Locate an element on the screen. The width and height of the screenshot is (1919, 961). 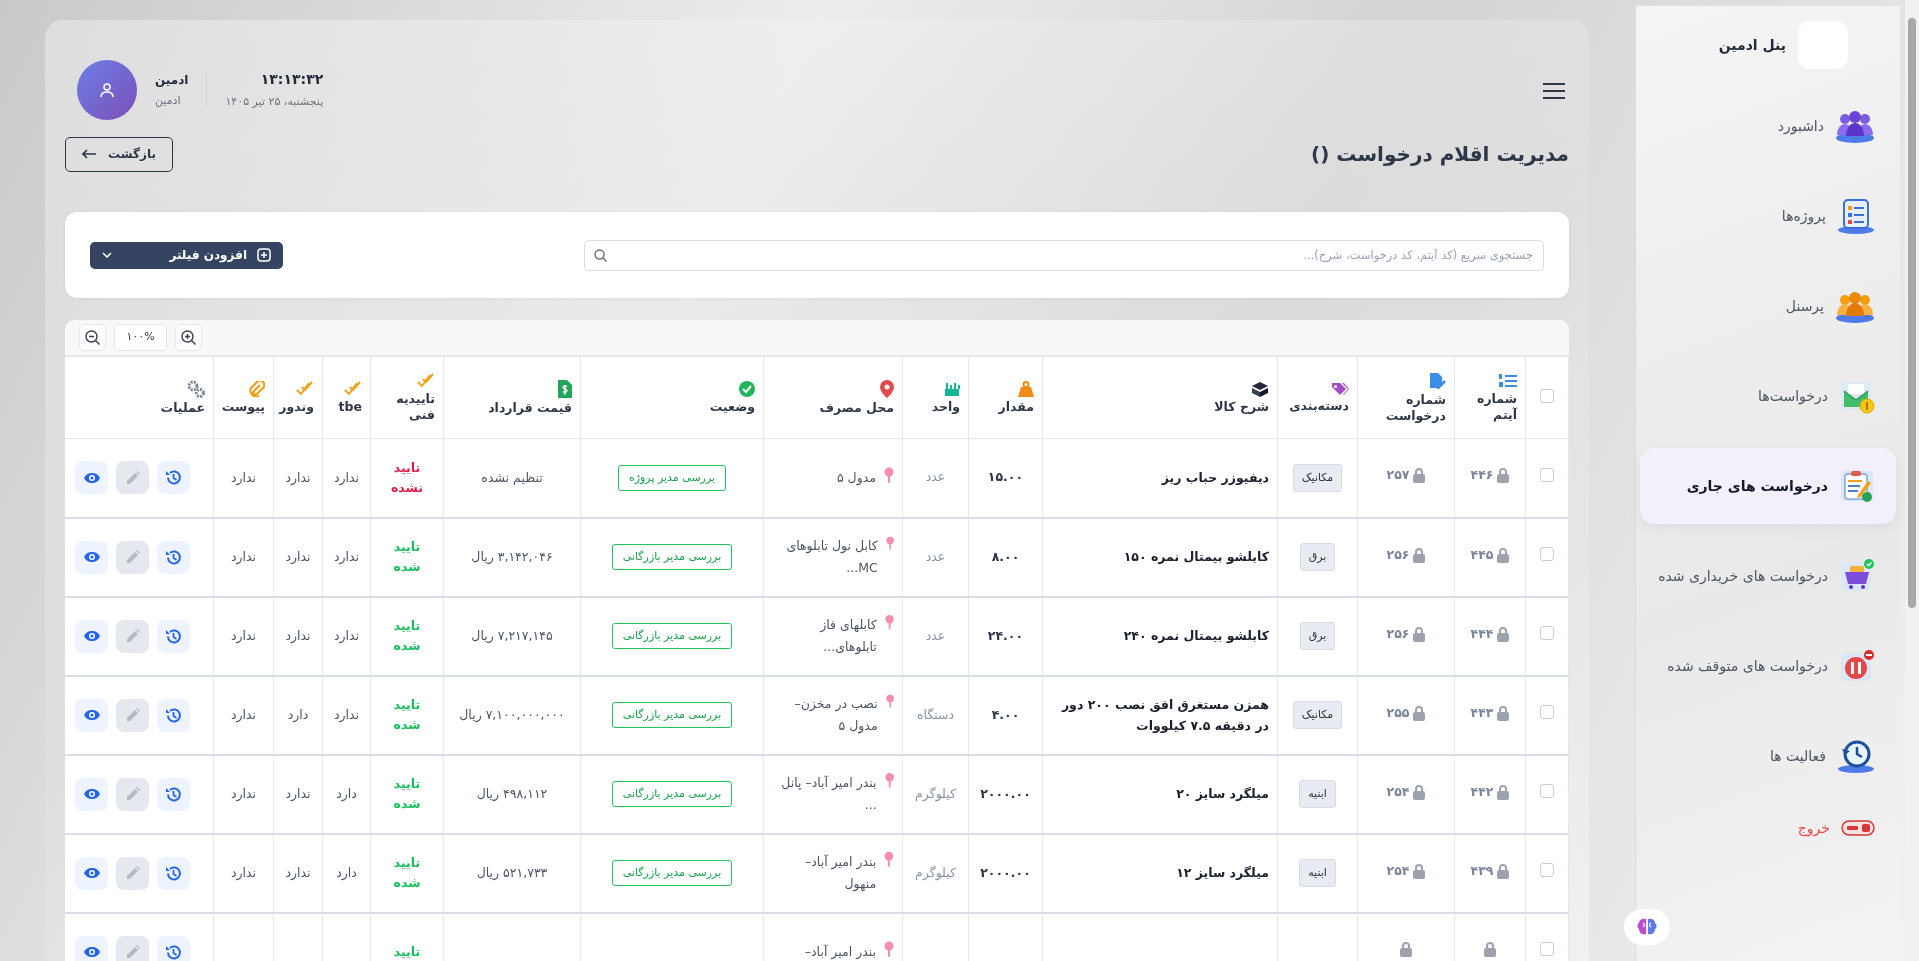
sidebar-item: درخواست های جاری is located at coordinates (1768, 486).